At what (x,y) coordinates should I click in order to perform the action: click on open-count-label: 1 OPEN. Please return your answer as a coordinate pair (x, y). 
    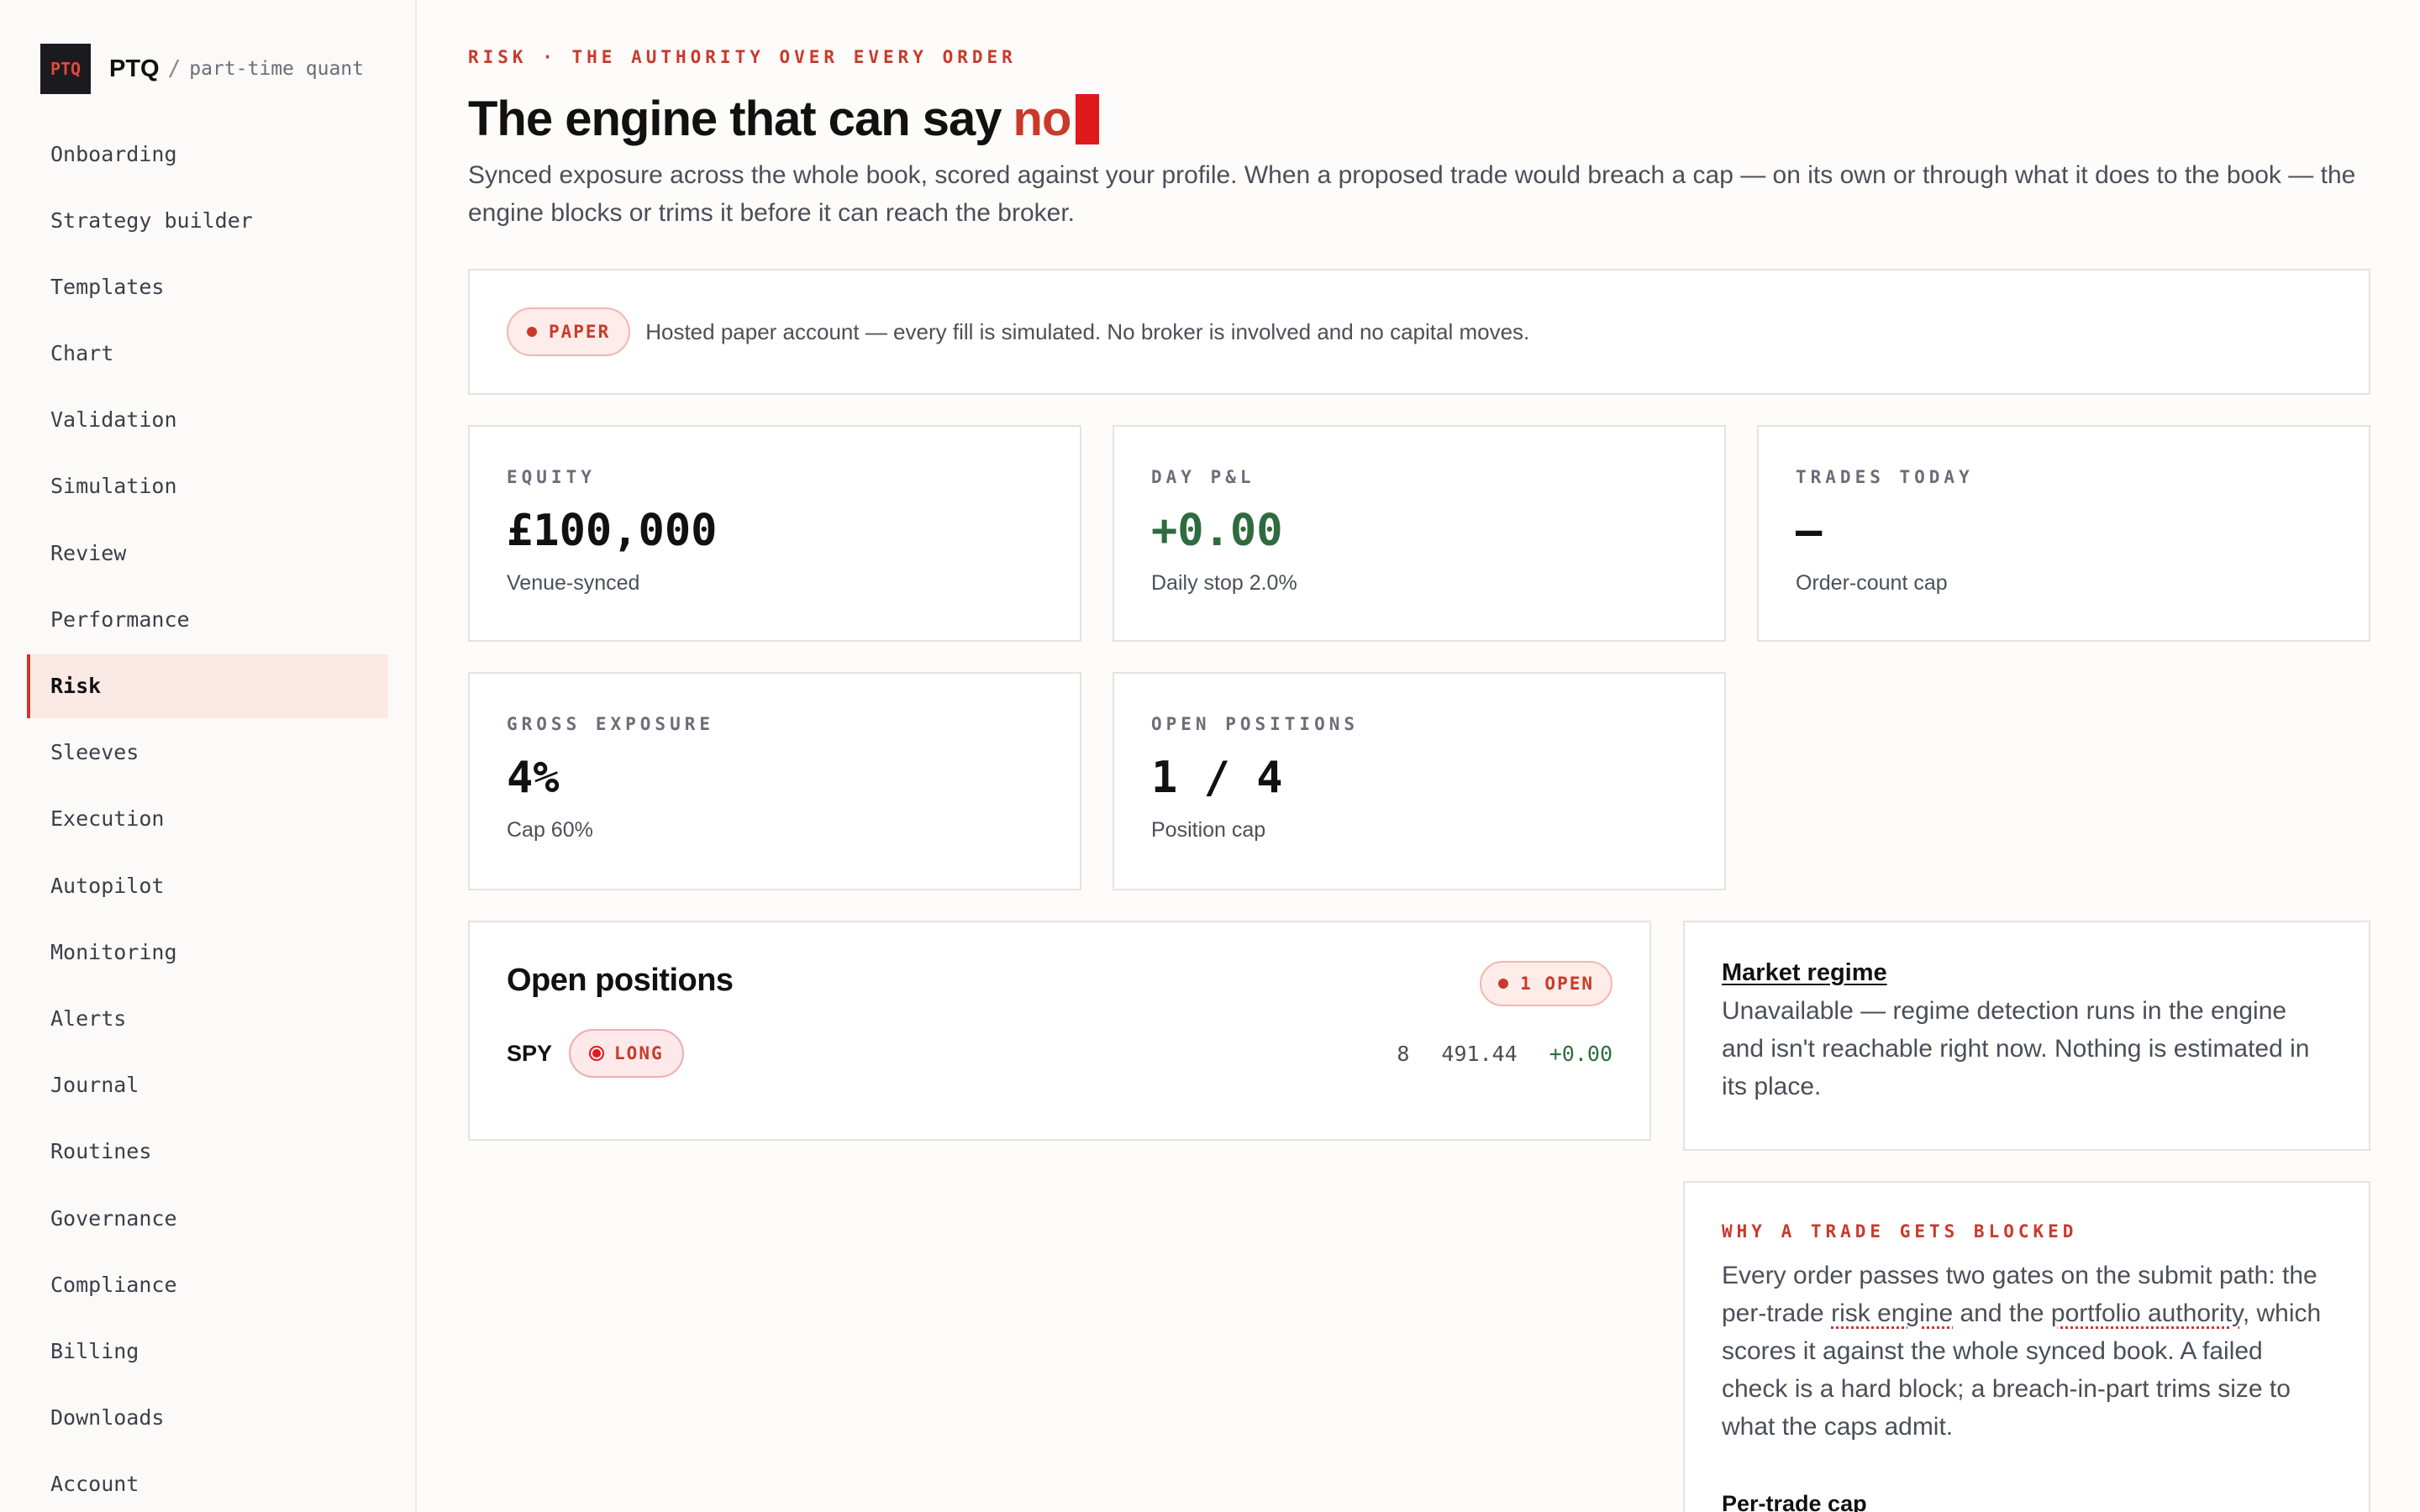
    Looking at the image, I should click on (1557, 984).